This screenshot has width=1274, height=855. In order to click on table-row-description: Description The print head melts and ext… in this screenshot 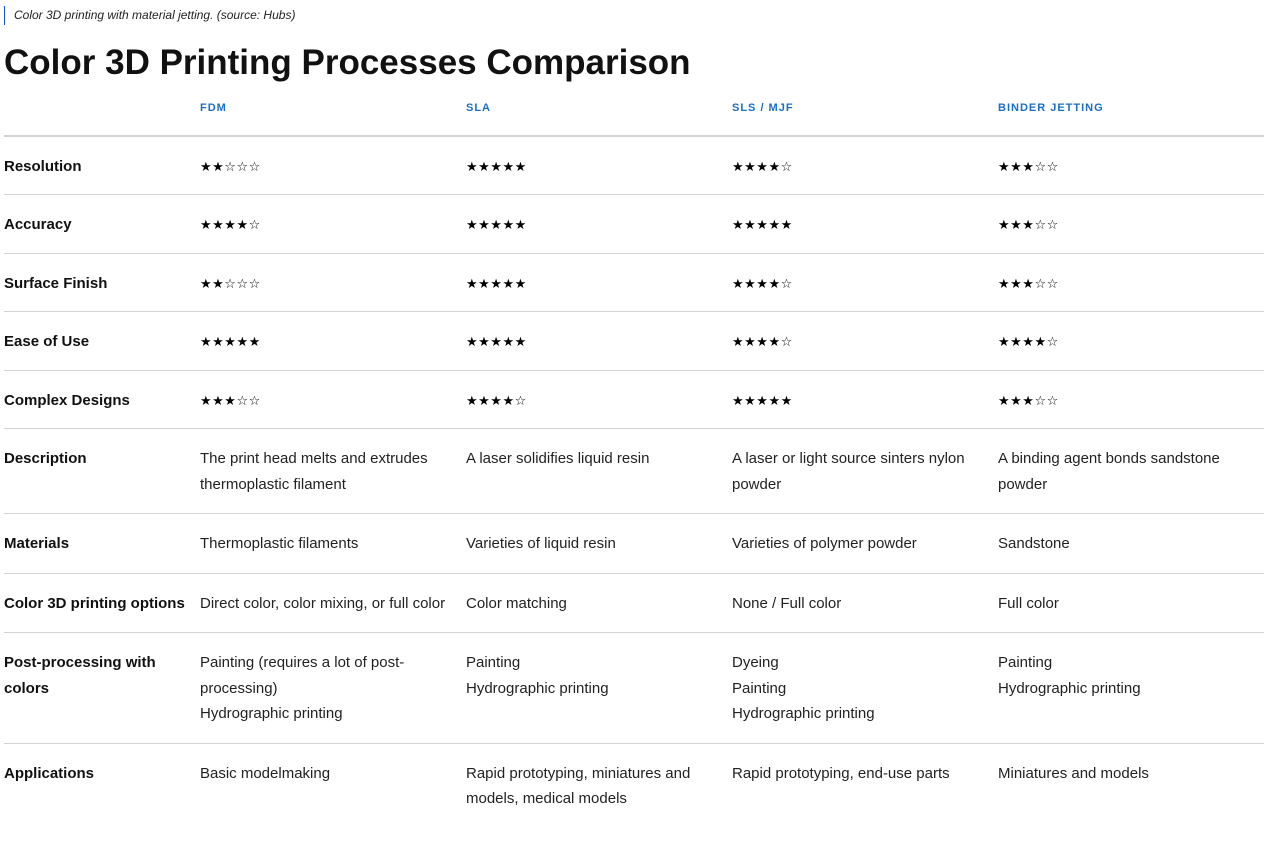, I will do `click(634, 471)`.